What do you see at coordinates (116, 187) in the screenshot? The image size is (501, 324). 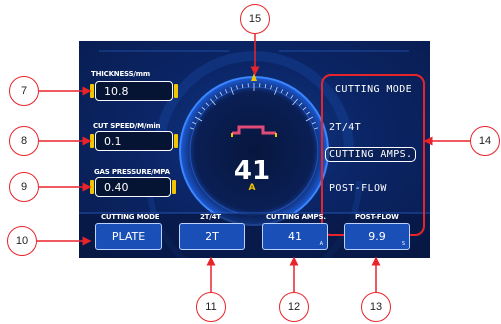 I see `gas-pressure-value: 0.40` at bounding box center [116, 187].